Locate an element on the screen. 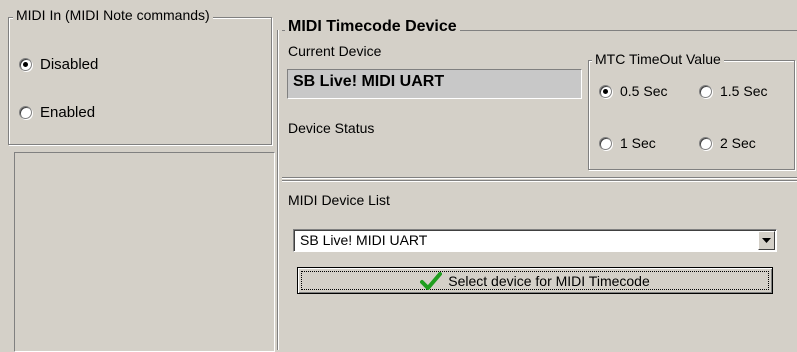  midi-in-enabled-radio: Enabled is located at coordinates (57, 112).